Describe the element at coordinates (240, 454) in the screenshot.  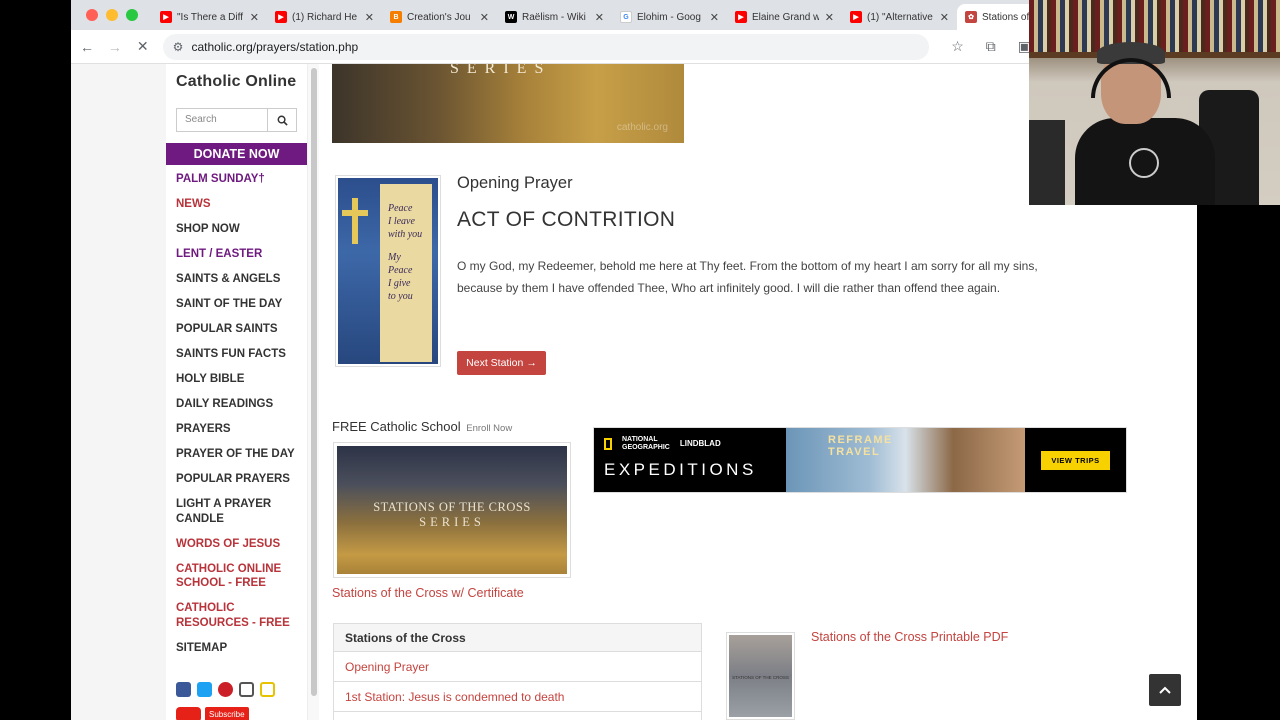
I see `sidebar-nav-item: PRAYER OF THE DAY` at that location.